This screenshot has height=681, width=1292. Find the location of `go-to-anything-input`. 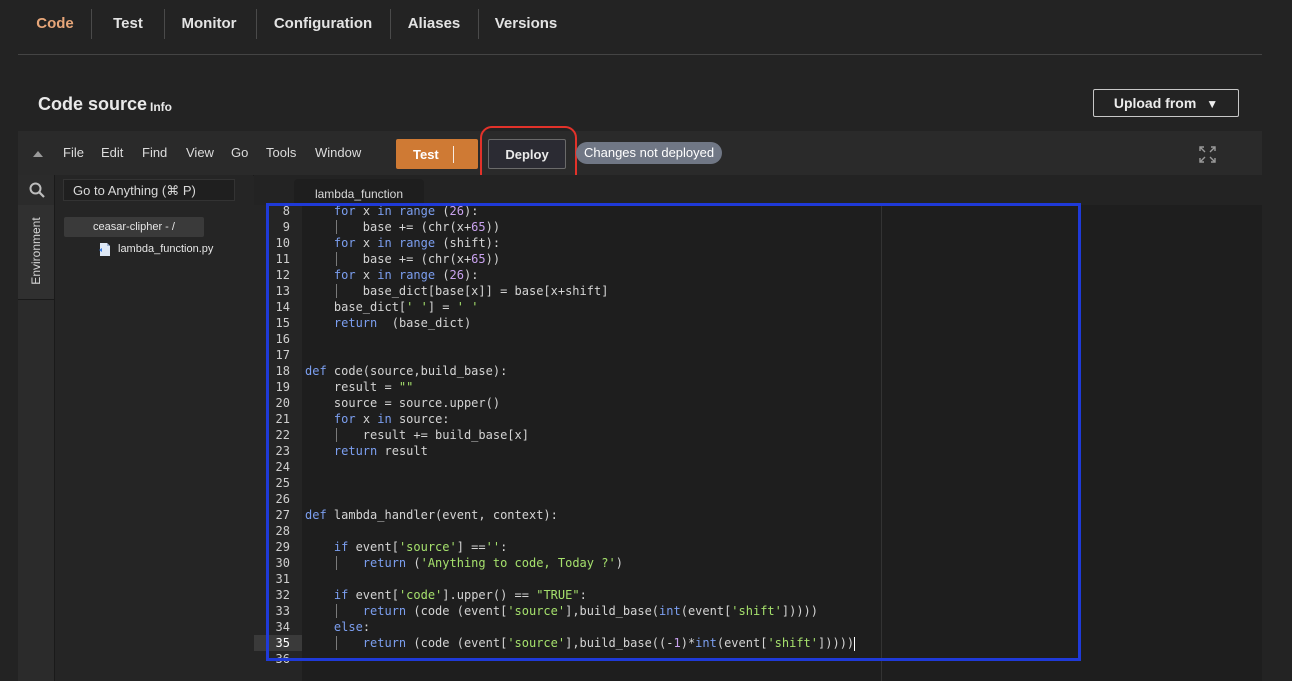

go-to-anything-input is located at coordinates (149, 190).